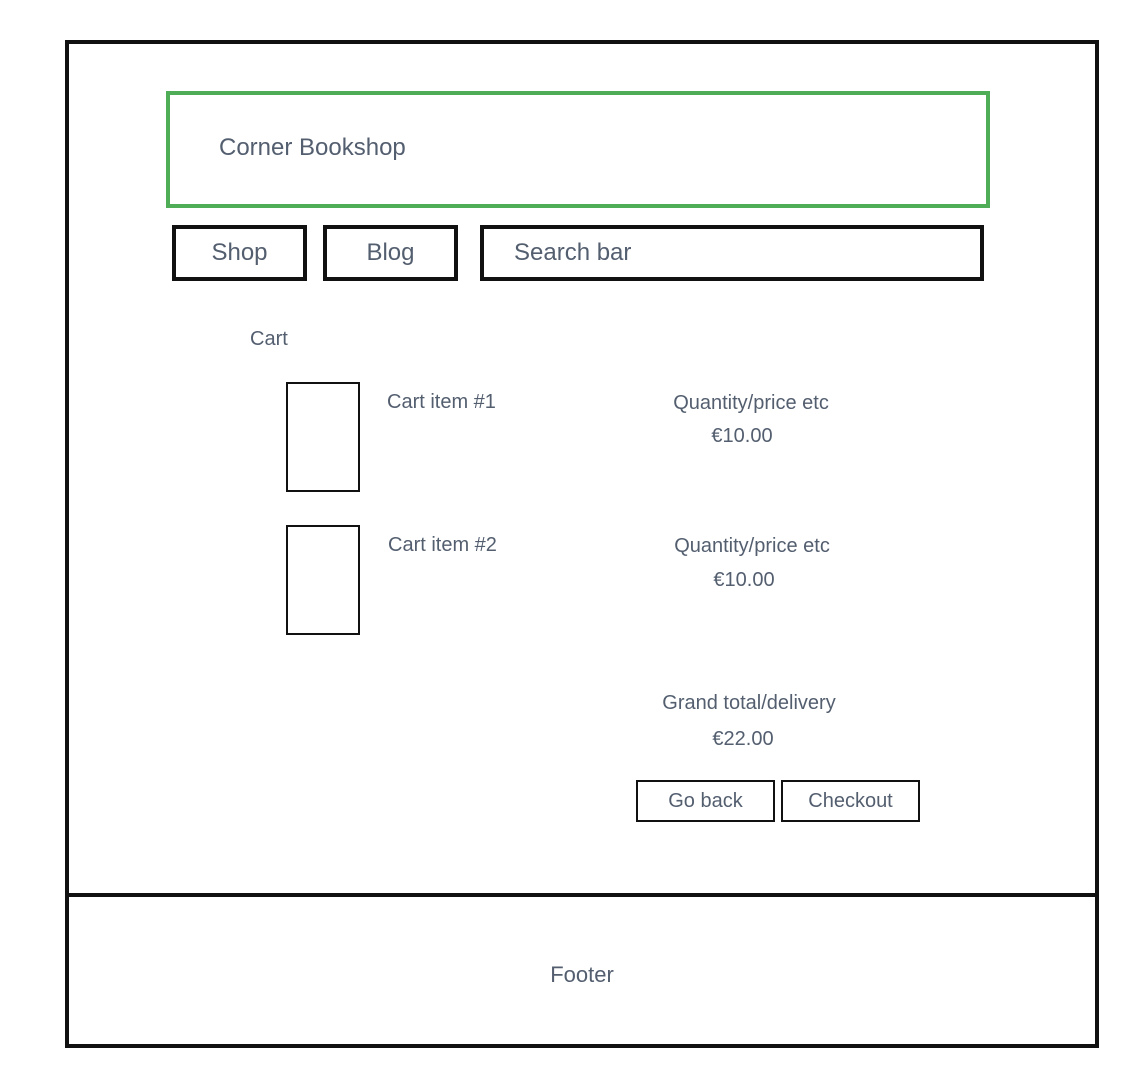 This screenshot has height=1082, width=1146. I want to click on checkout-button: Checkout, so click(850, 801).